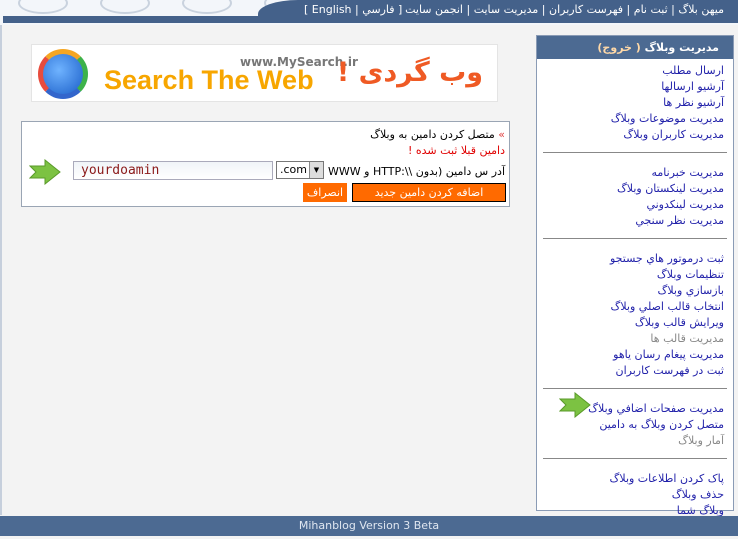 The width and height of the screenshot is (738, 539). I want to click on sidebar-item: متصل کردن وبلاگ به دامين, so click(630, 425).